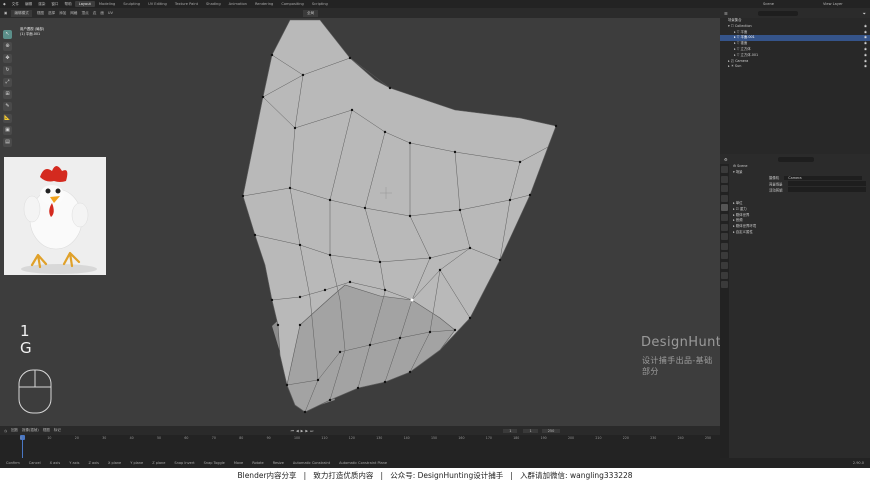 The width and height of the screenshot is (870, 482). Describe the element at coordinates (7, 34) in the screenshot. I see `select-tool-icon: ↖` at that location.